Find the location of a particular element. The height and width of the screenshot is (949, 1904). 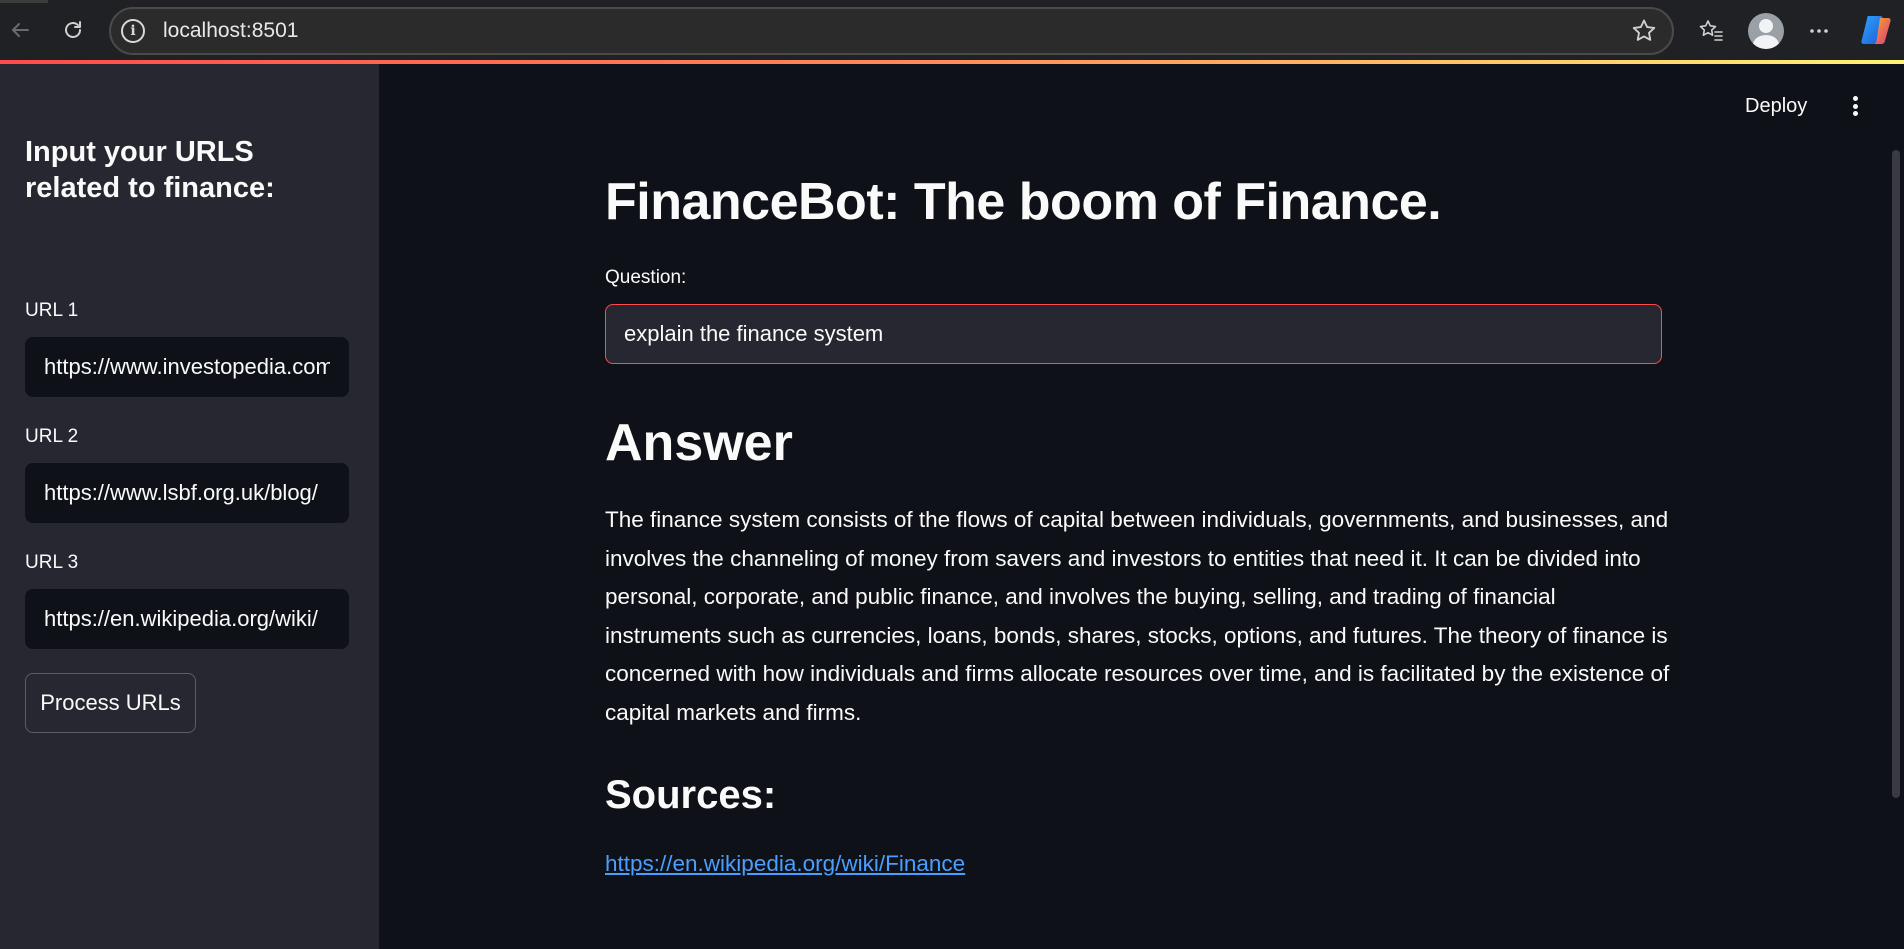

url2-label: URL 2 is located at coordinates (52, 436).